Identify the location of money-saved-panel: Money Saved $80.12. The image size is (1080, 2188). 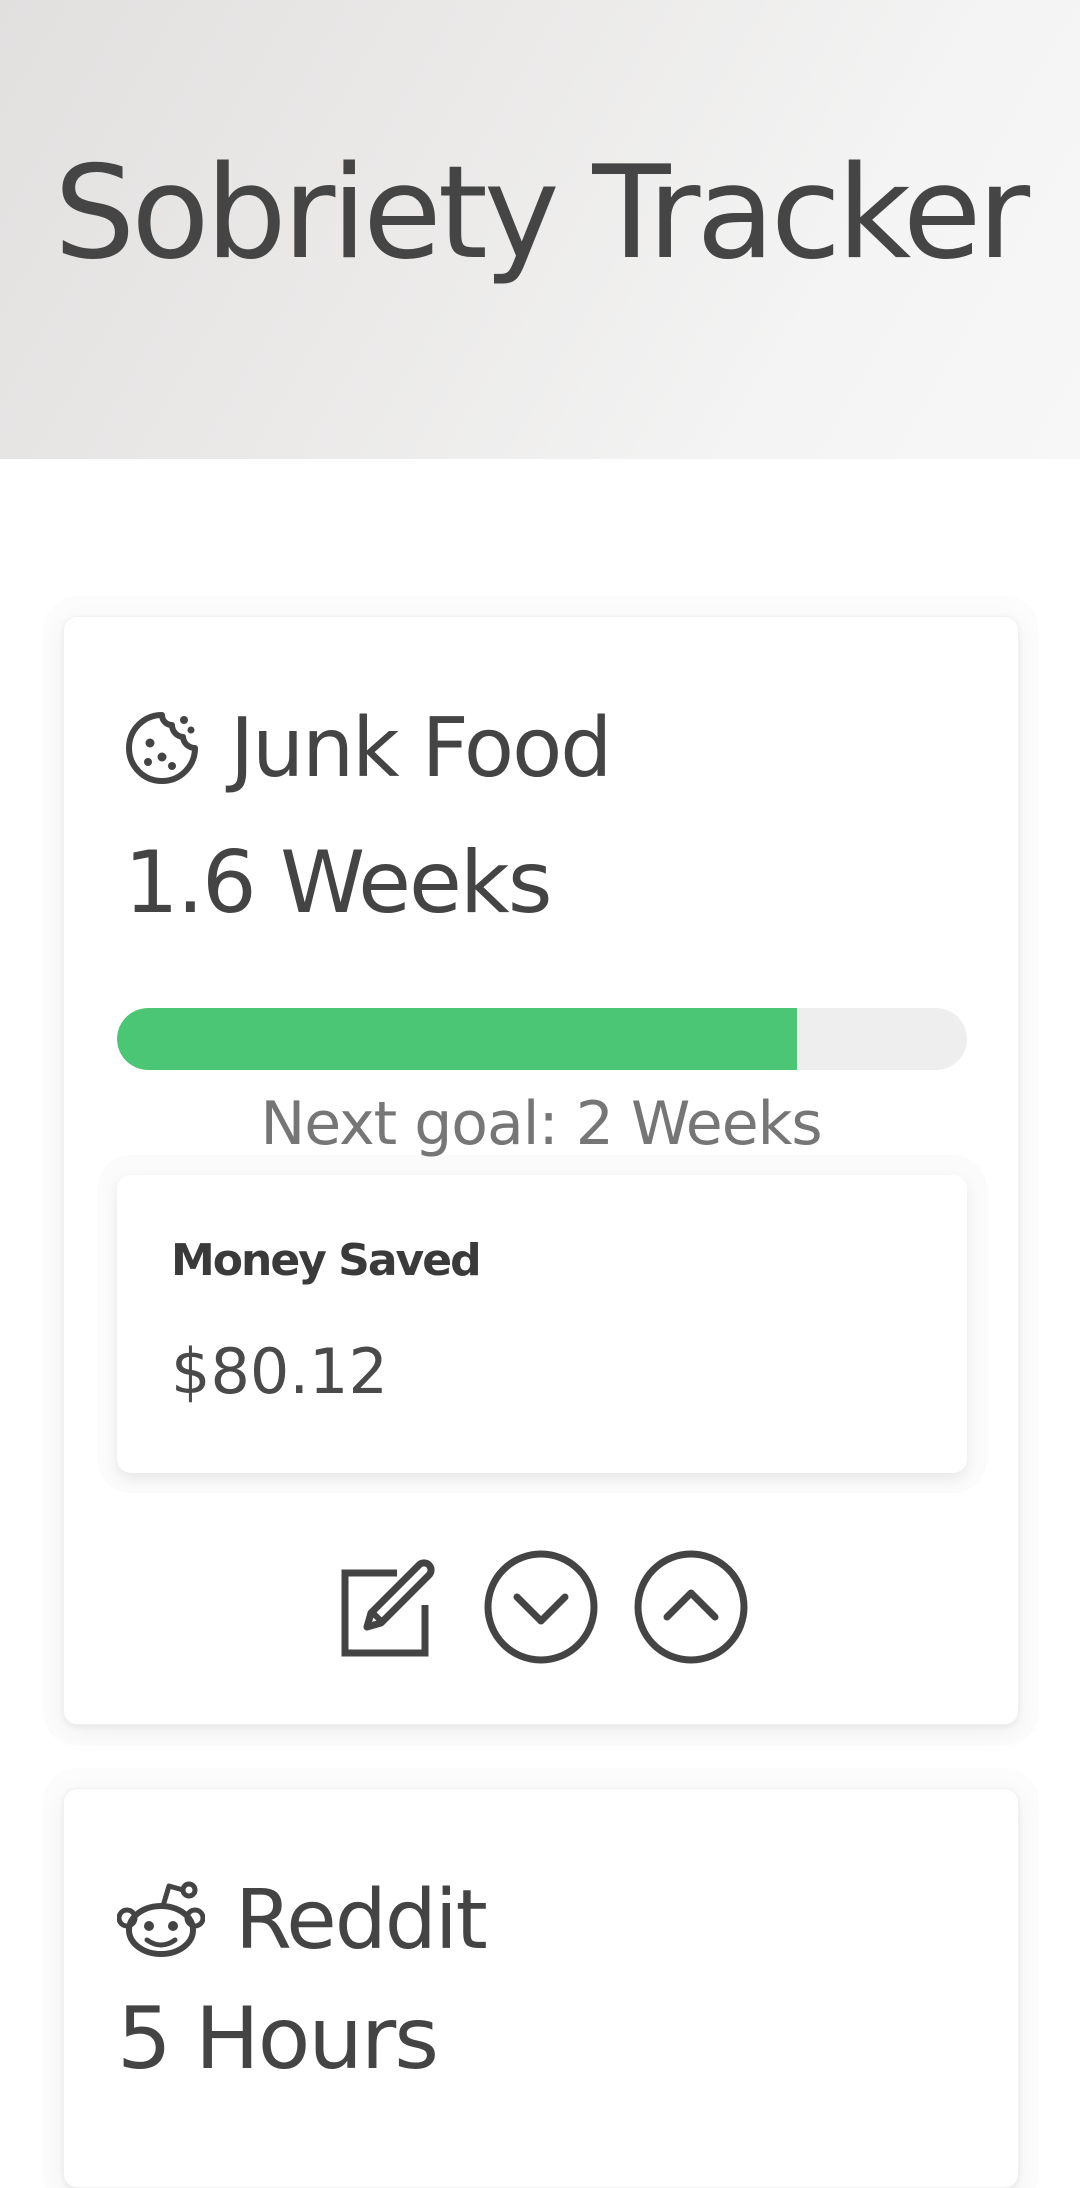
(542, 1324).